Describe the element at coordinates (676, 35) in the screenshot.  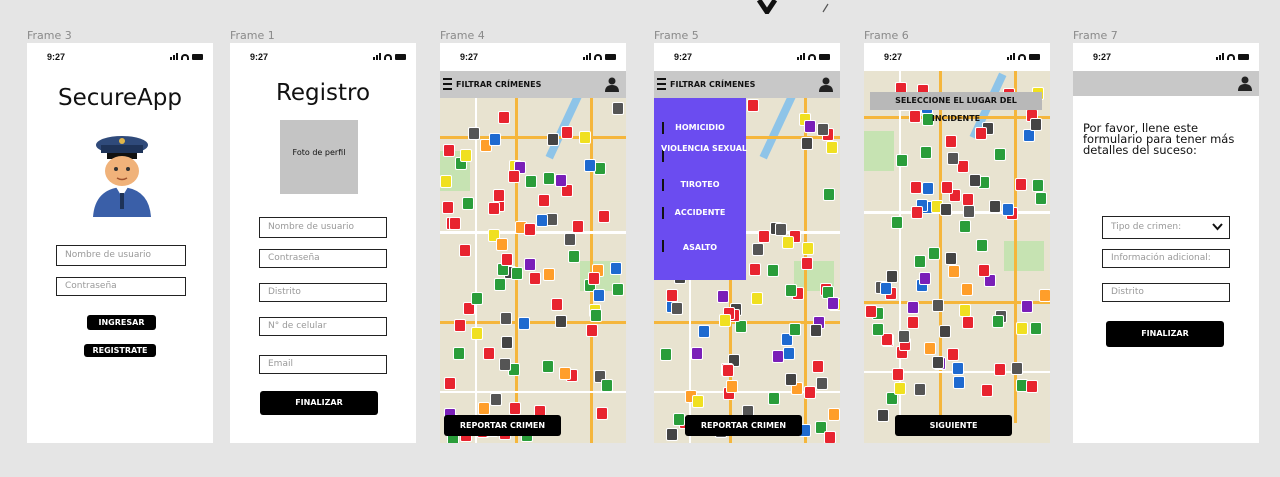
I see `frame-label-5: Frame 5` at that location.